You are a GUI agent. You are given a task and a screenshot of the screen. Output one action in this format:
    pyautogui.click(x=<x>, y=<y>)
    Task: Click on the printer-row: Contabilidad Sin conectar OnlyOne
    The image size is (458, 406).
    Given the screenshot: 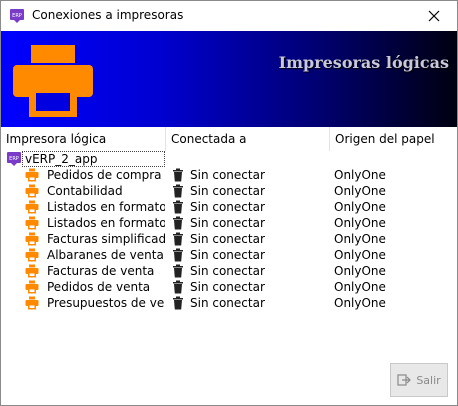 What is the action you would take?
    pyautogui.click(x=229, y=191)
    